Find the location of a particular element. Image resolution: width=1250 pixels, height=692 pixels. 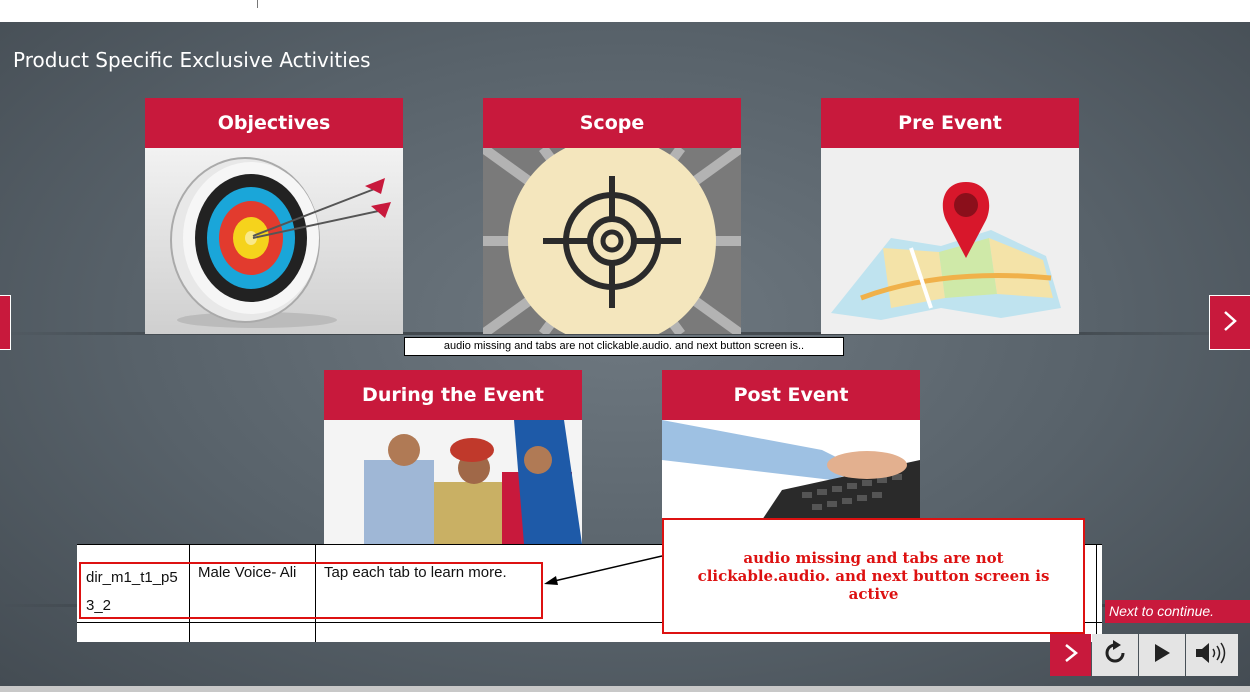

bottom-strip is located at coordinates (625, 689).